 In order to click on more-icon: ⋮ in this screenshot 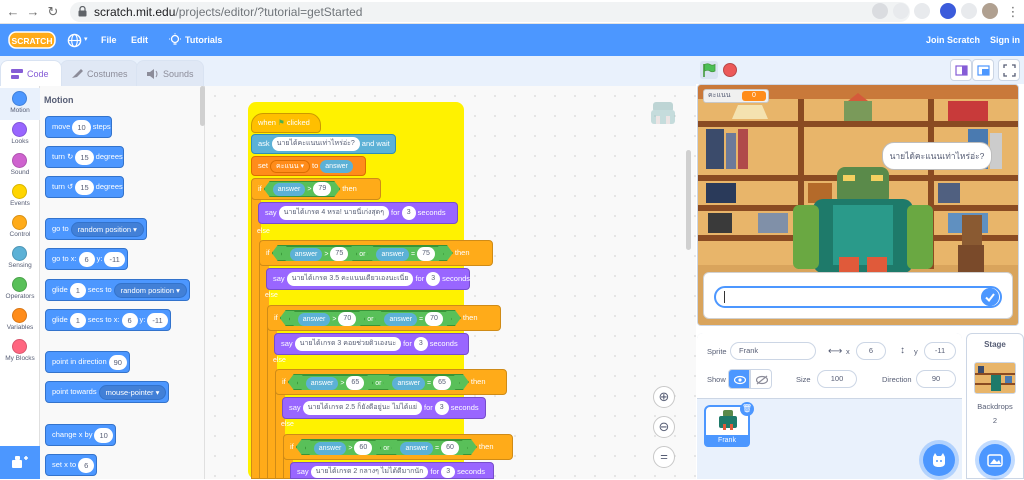, I will do `click(1013, 12)`.